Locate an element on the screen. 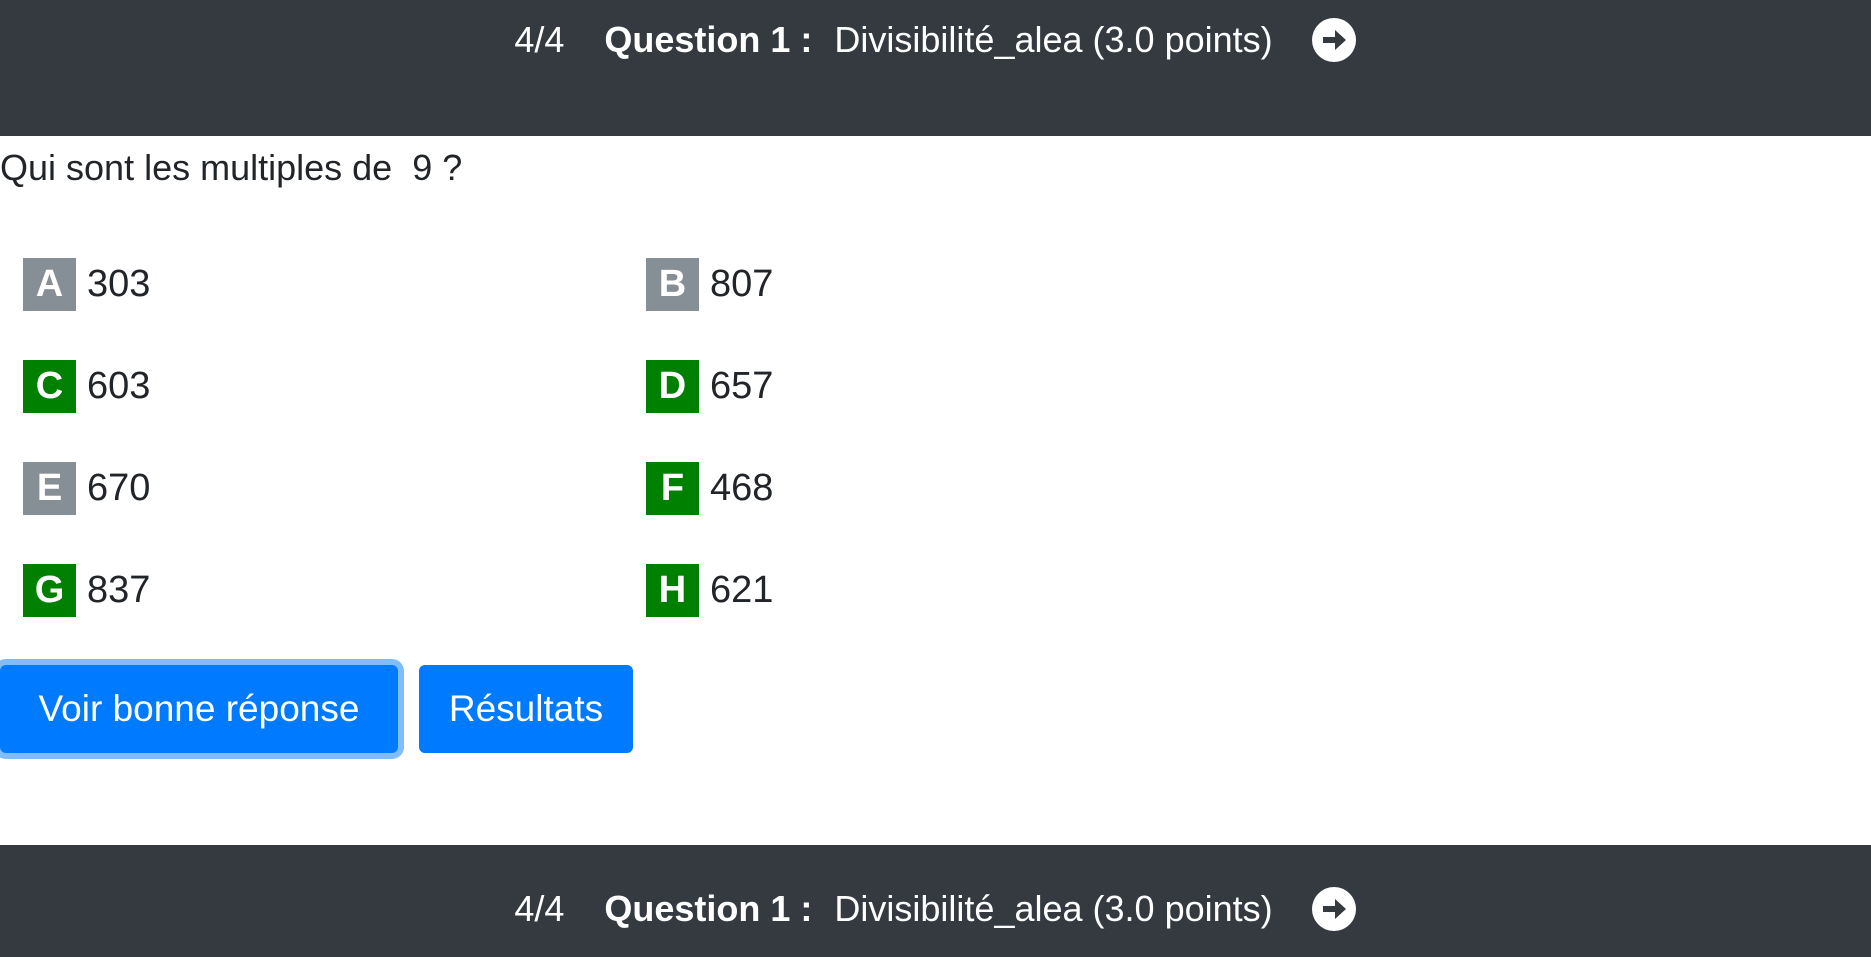 The width and height of the screenshot is (1871, 957). answer-e: E 670 is located at coordinates (86, 488).